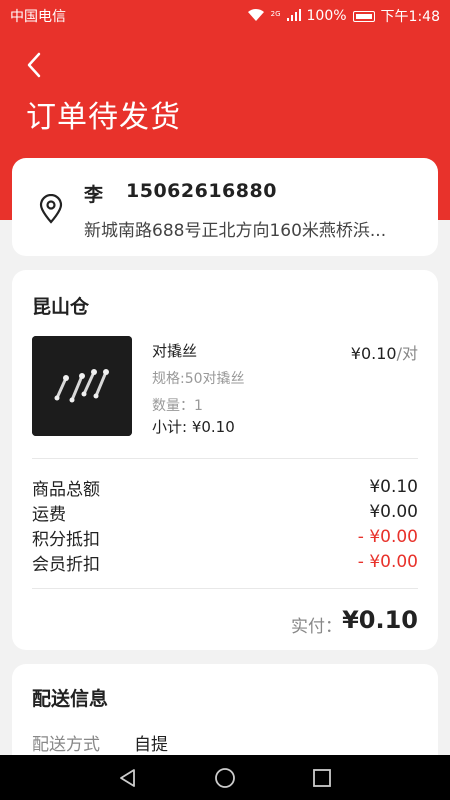 The height and width of the screenshot is (800, 450). Describe the element at coordinates (363, 16) in the screenshot. I see `battery-icon` at that location.